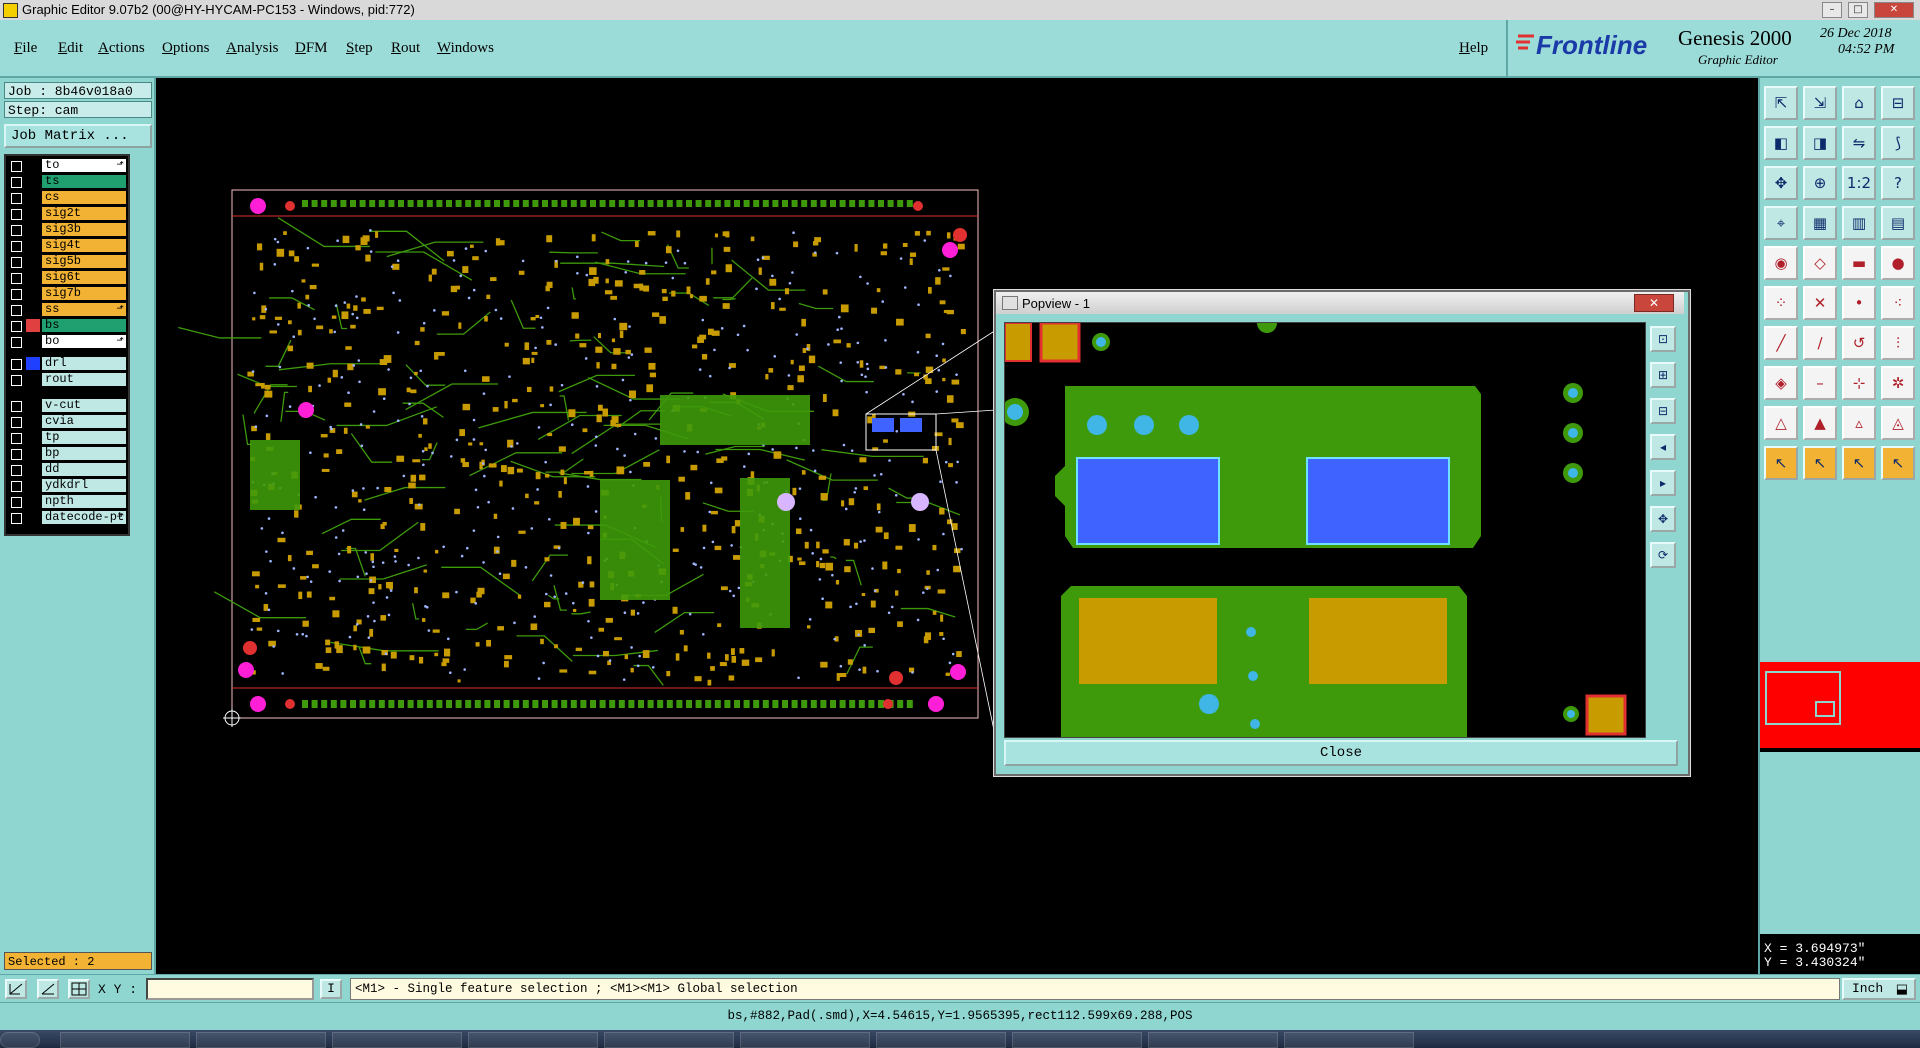 The image size is (1920, 1048). What do you see at coordinates (1898, 303) in the screenshot?
I see `dots-tool-button: ⁖` at bounding box center [1898, 303].